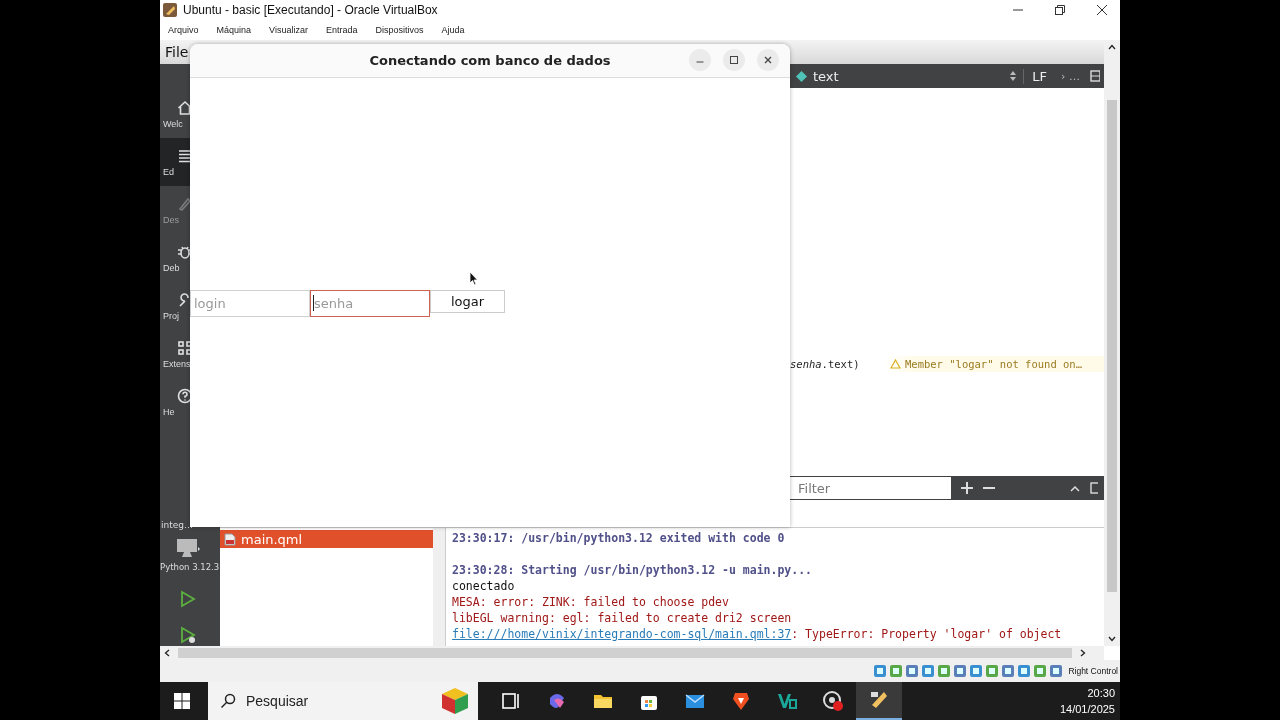 The width and height of the screenshot is (1280, 720). Describe the element at coordinates (1093, 671) in the screenshot. I see `host-key-label: Right Control` at that location.